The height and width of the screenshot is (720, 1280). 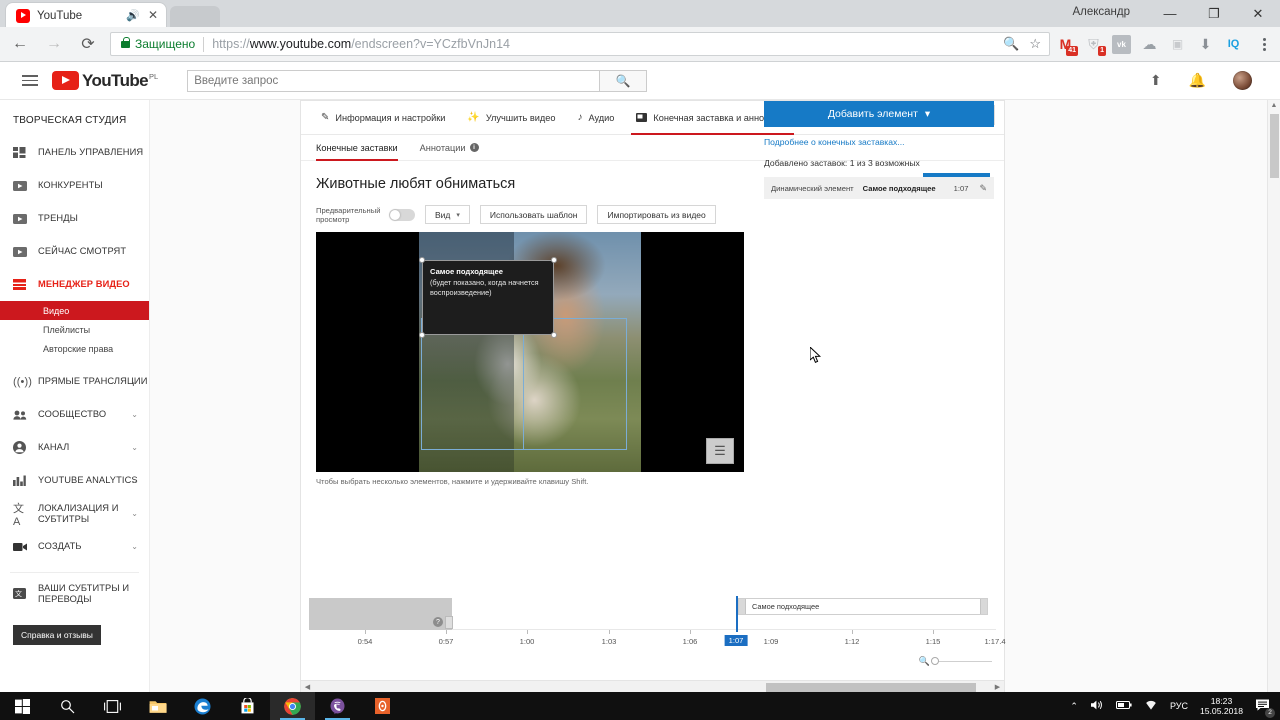 I want to click on adblock-shield-extension-icon: ⛨ 1, so click(x=1095, y=45).